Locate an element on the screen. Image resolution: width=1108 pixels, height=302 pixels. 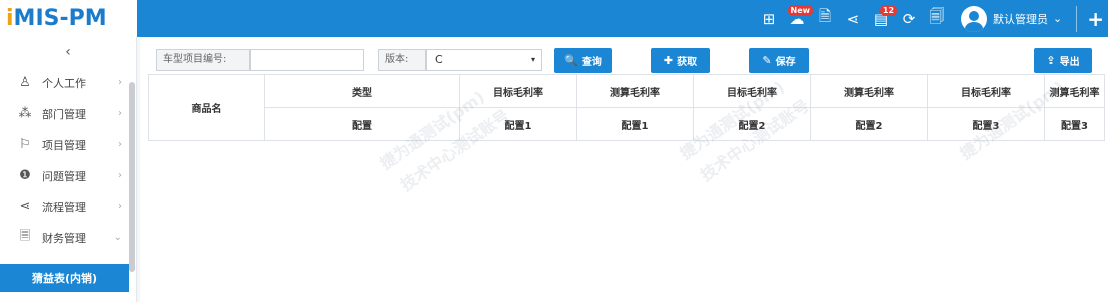
chevron-down-icon: ▾ is located at coordinates (532, 59).